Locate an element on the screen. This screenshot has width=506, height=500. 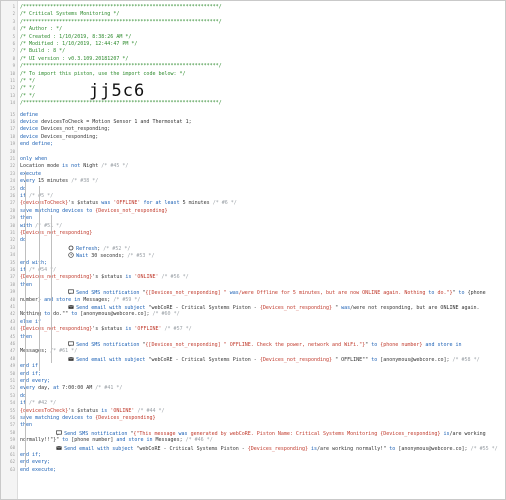
line-number: 43 is located at coordinates (12, 321).